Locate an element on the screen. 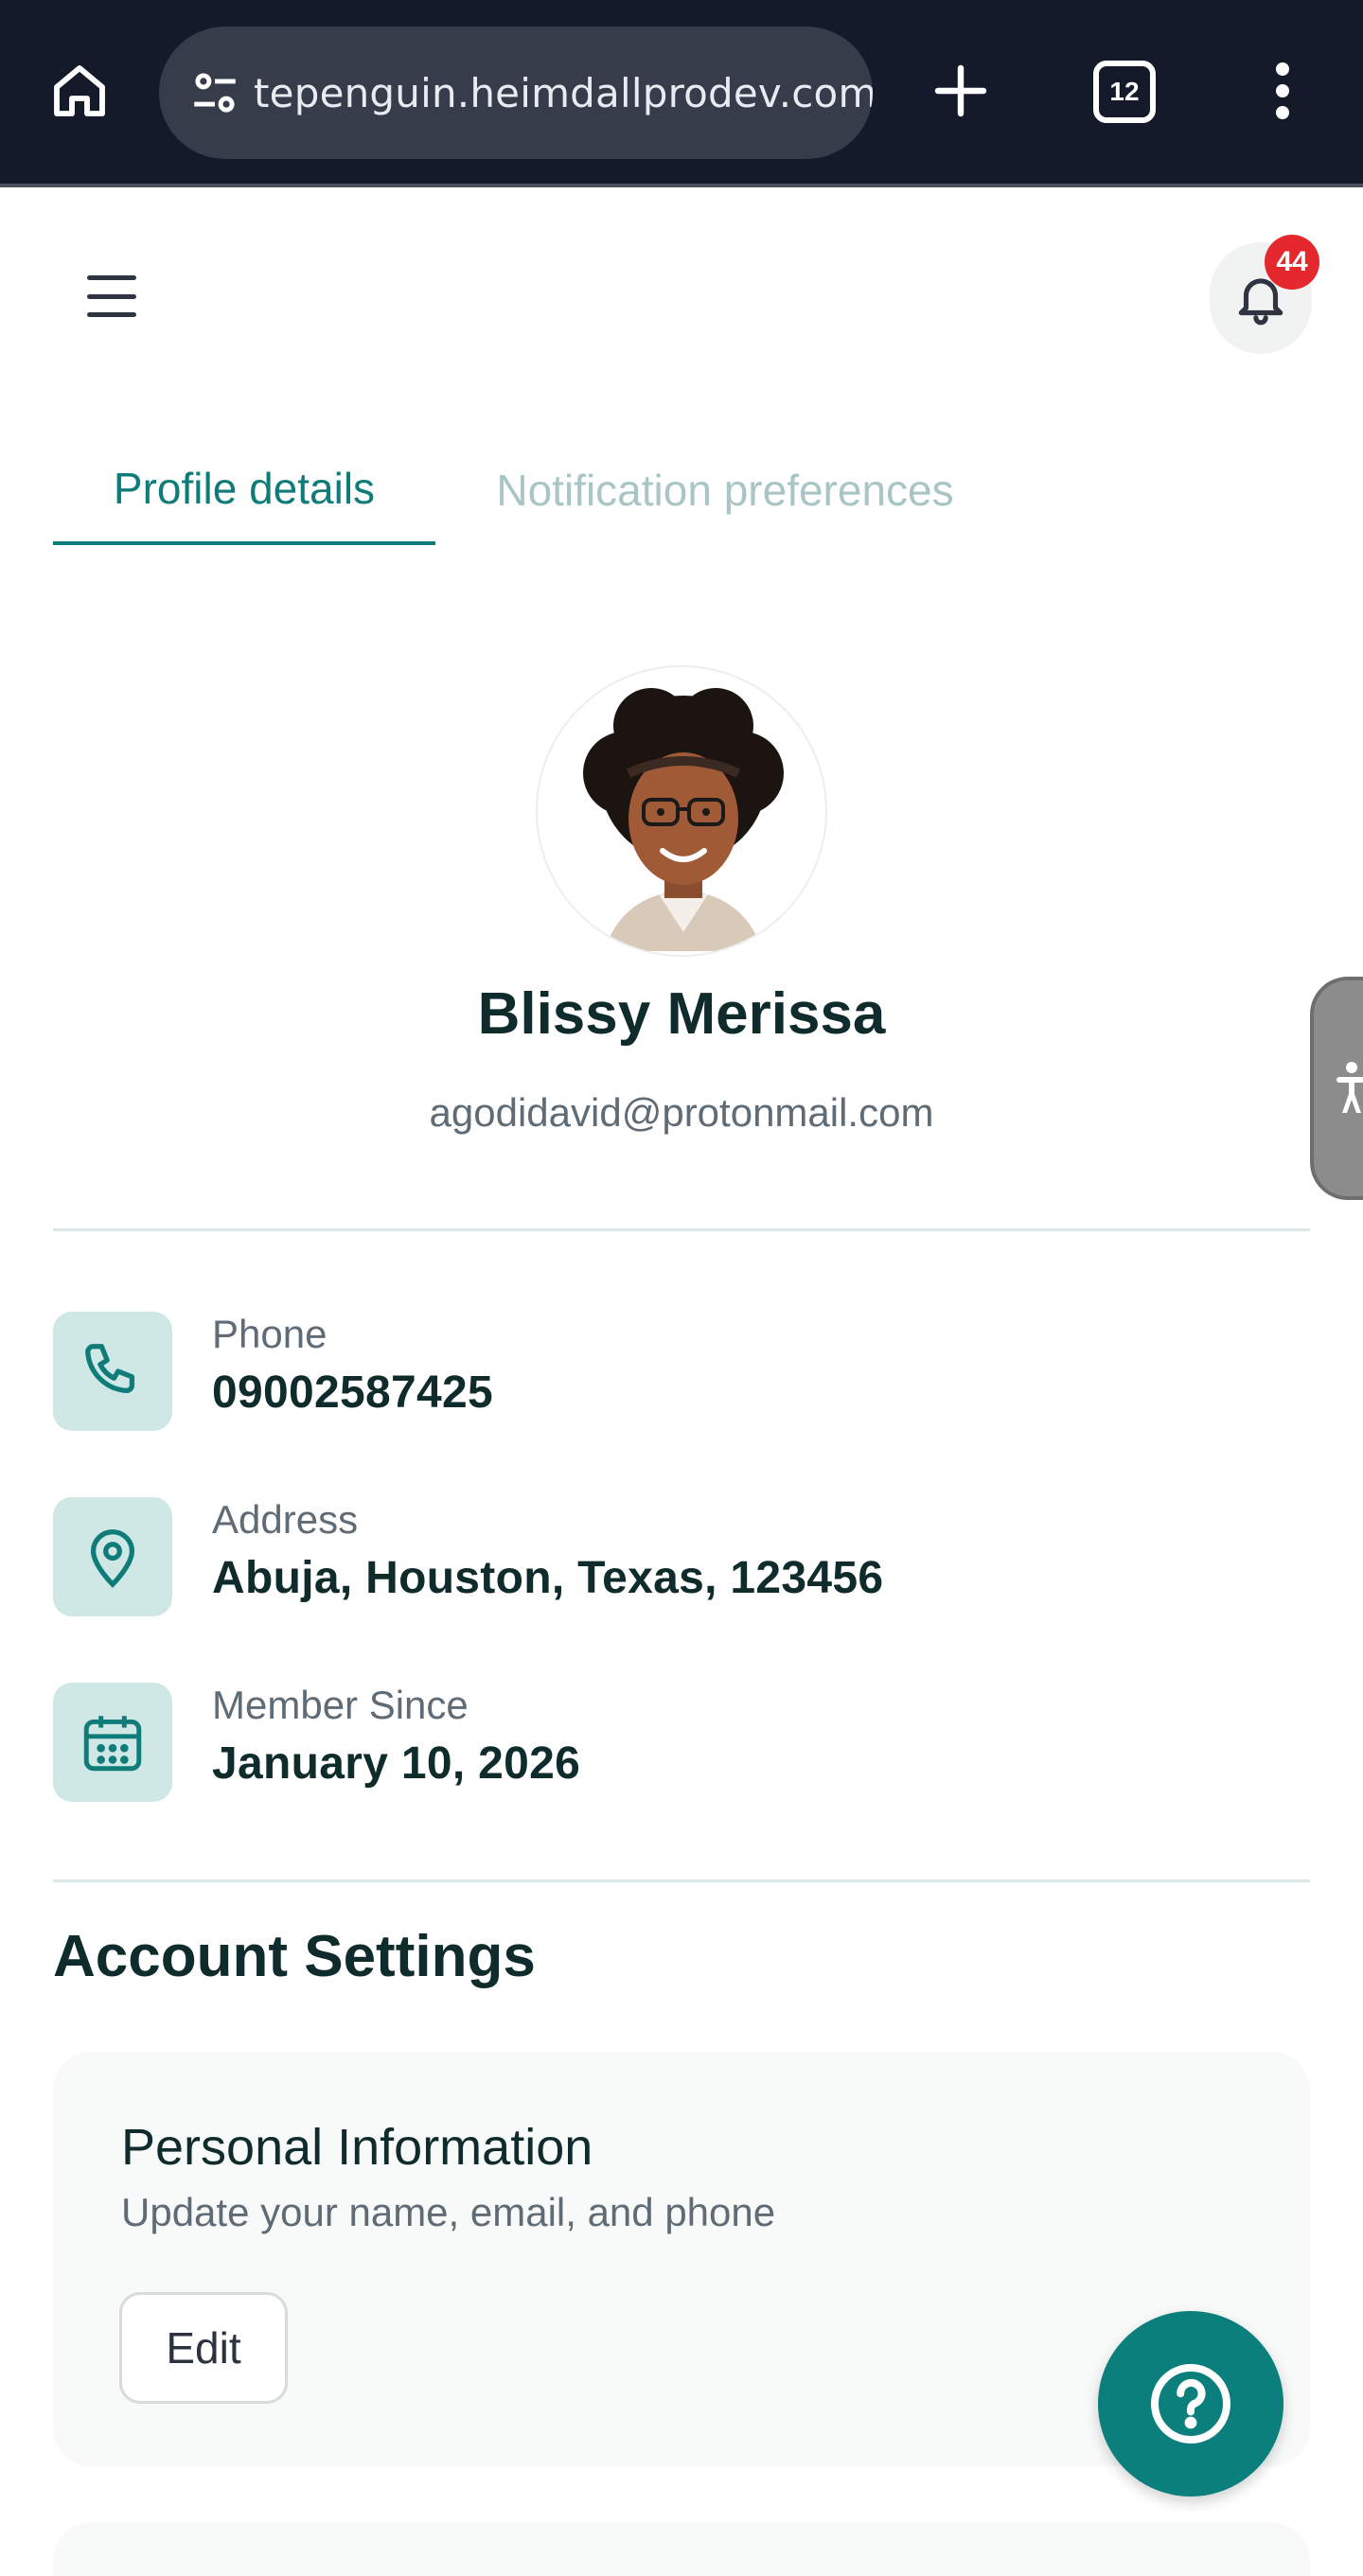 This screenshot has width=1363, height=2576. calendar-icon is located at coordinates (112, 1742).